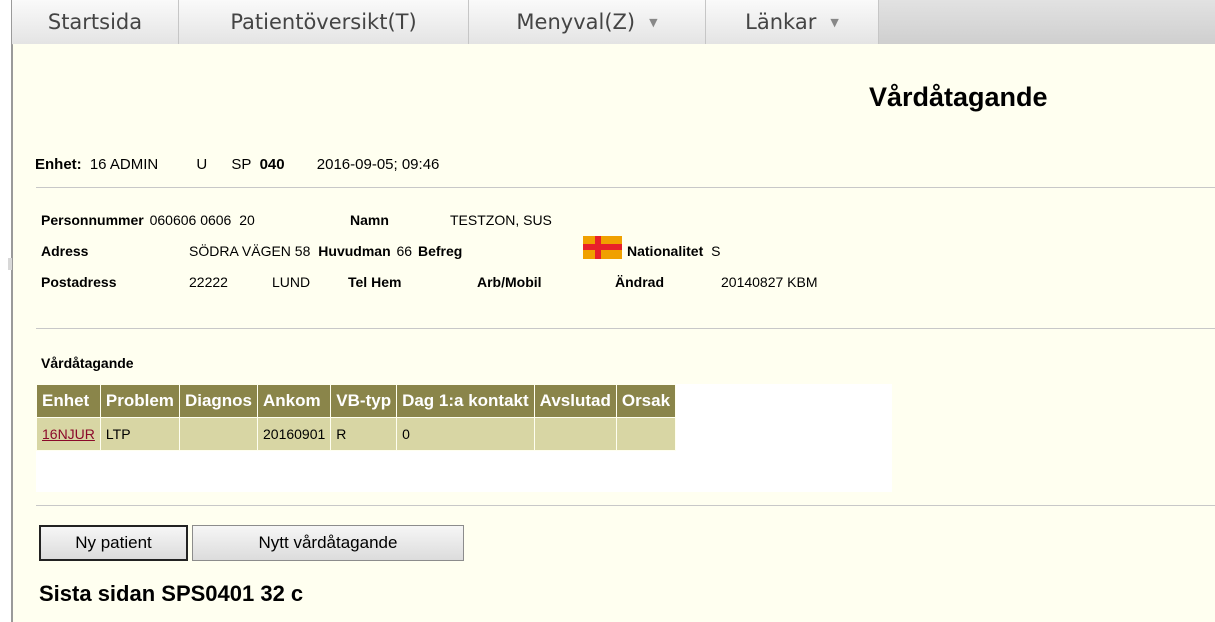 This screenshot has height=622, width=1215. What do you see at coordinates (10, 264) in the screenshot?
I see `resize-handle` at bounding box center [10, 264].